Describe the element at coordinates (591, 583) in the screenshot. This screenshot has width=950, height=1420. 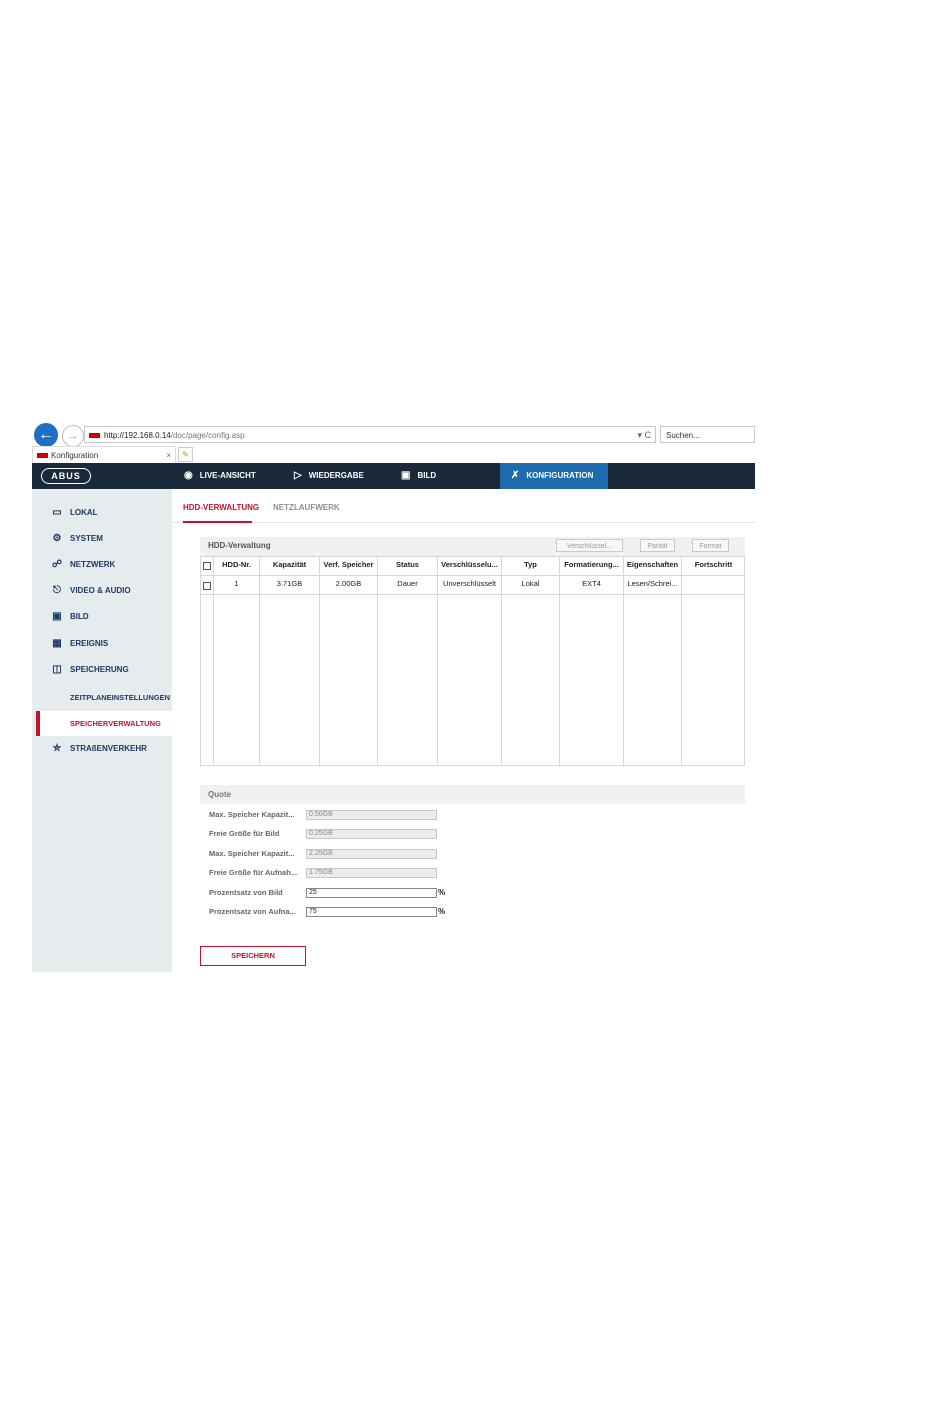
I see `table-cell-formatierung: EXT4` at that location.